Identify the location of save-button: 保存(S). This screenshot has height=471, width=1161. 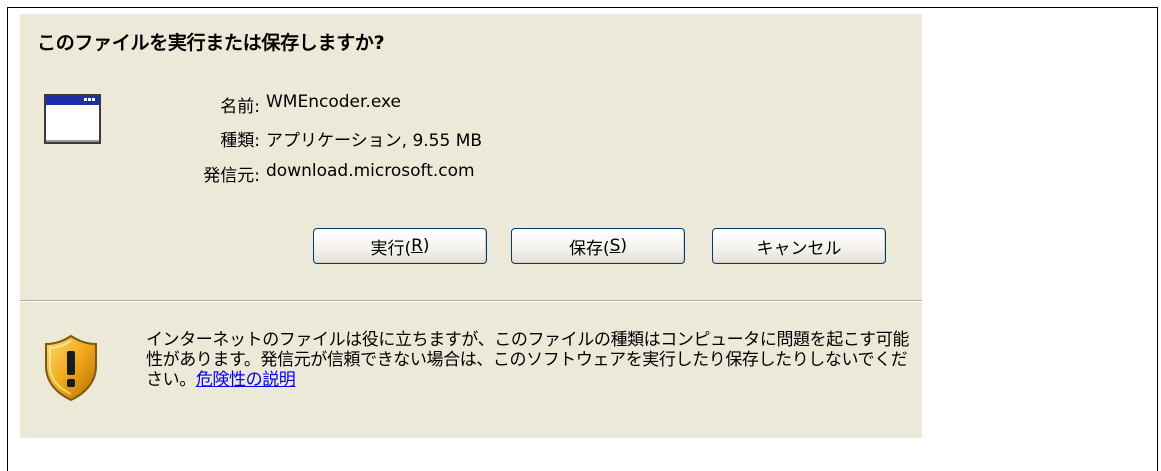
(598, 246).